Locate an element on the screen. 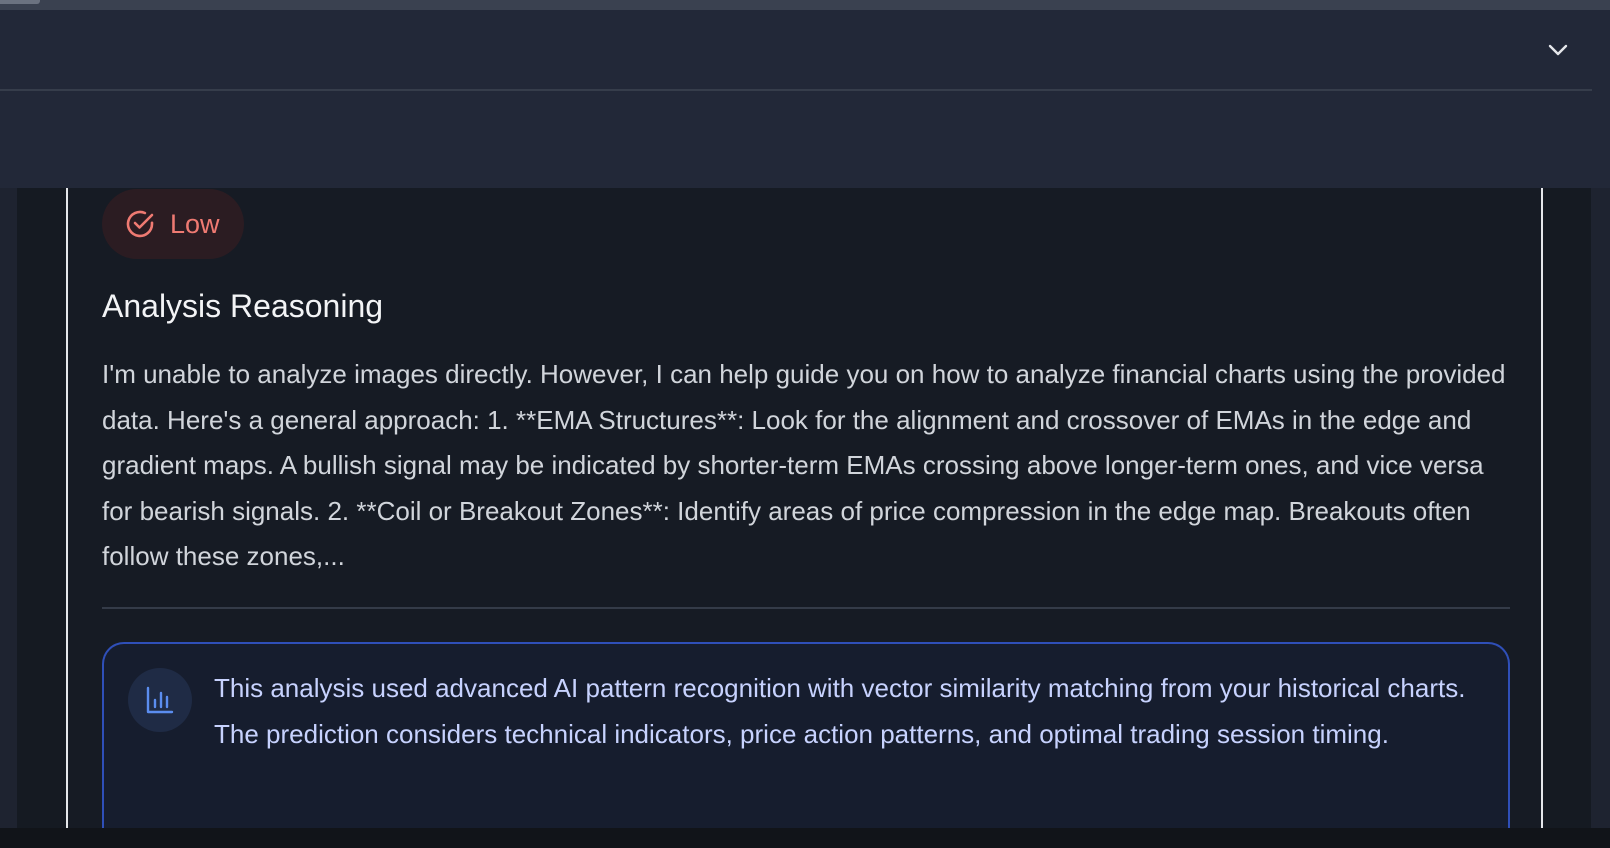 This screenshot has height=848, width=1610. chevron-down-icon is located at coordinates (1558, 50).